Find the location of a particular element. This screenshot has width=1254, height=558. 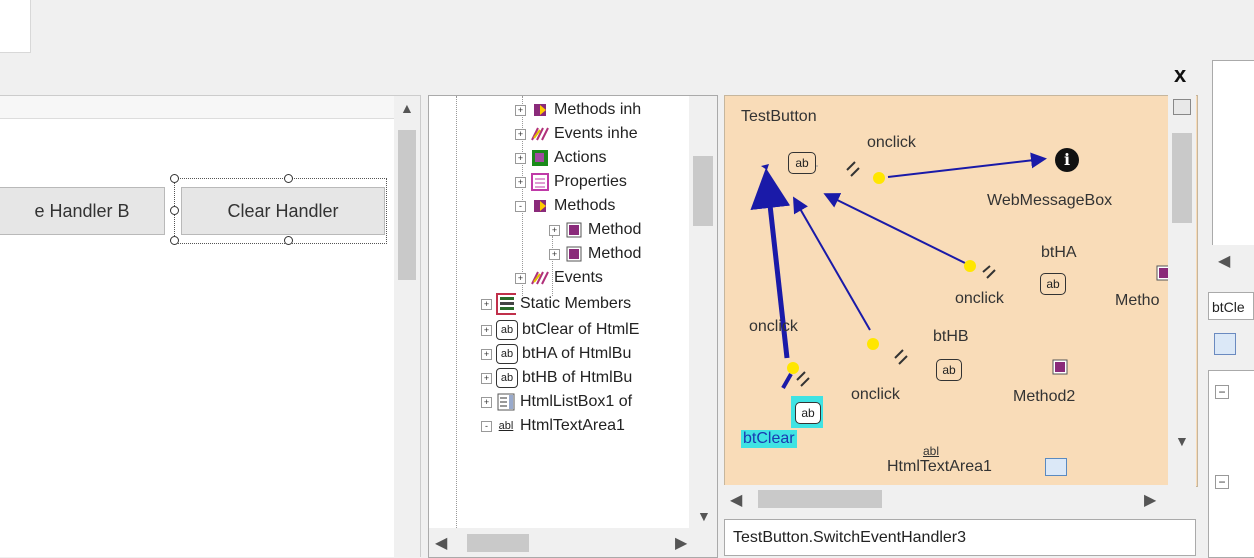

tree-vertical-scrollbar: ▼ is located at coordinates (703, 312).